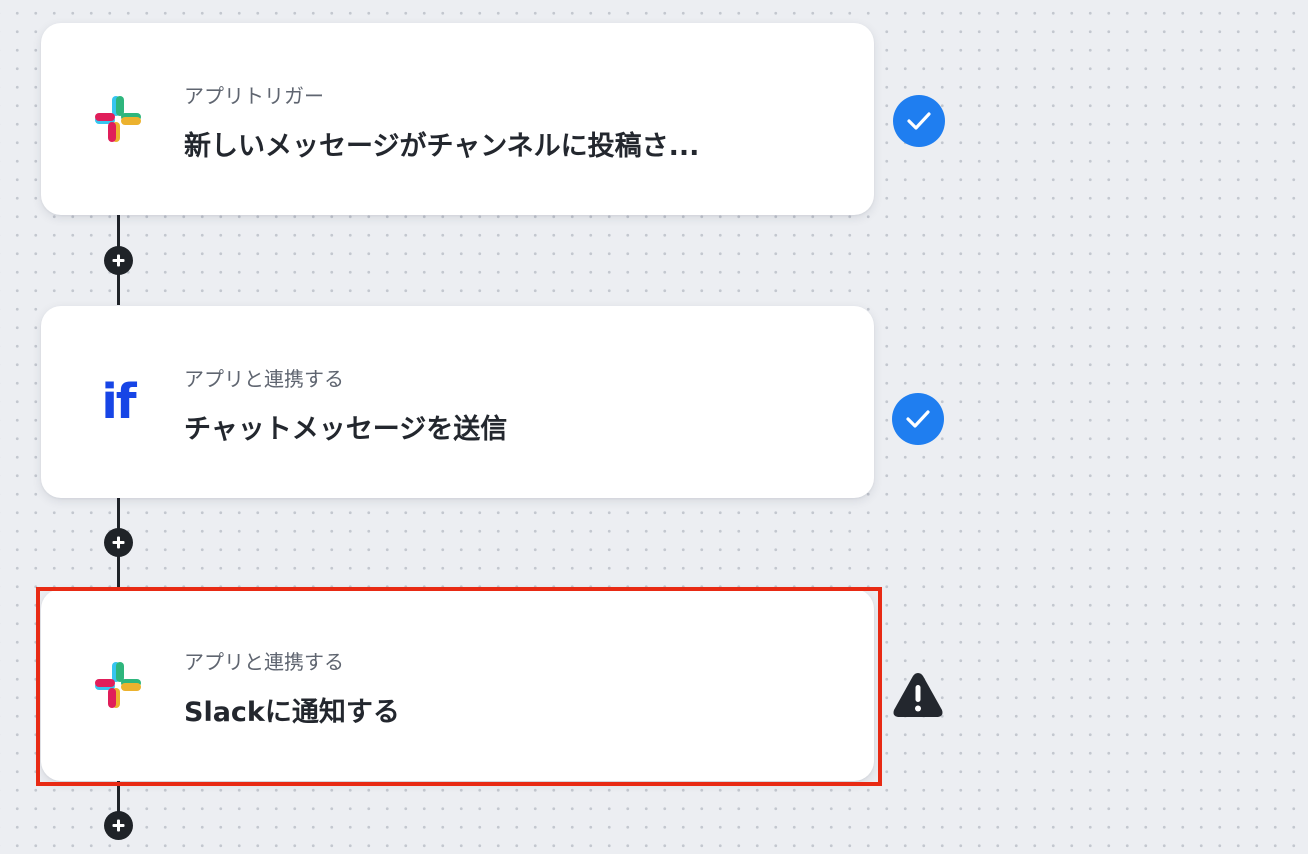 Image resolution: width=1308 pixels, height=854 pixels. I want to click on if-logo-text: if, so click(118, 402).